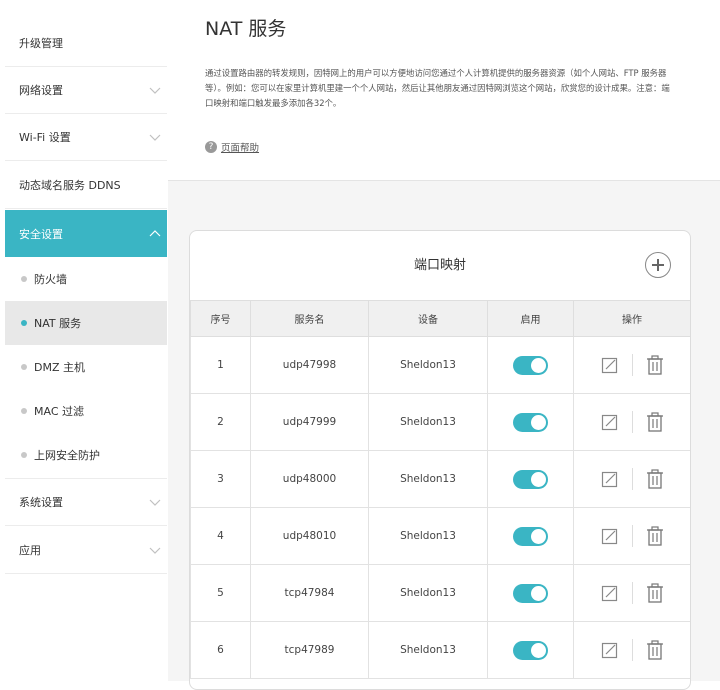 This screenshot has width=720, height=690. What do you see at coordinates (41, 502) in the screenshot?
I see `nav-label: 系统设置` at bounding box center [41, 502].